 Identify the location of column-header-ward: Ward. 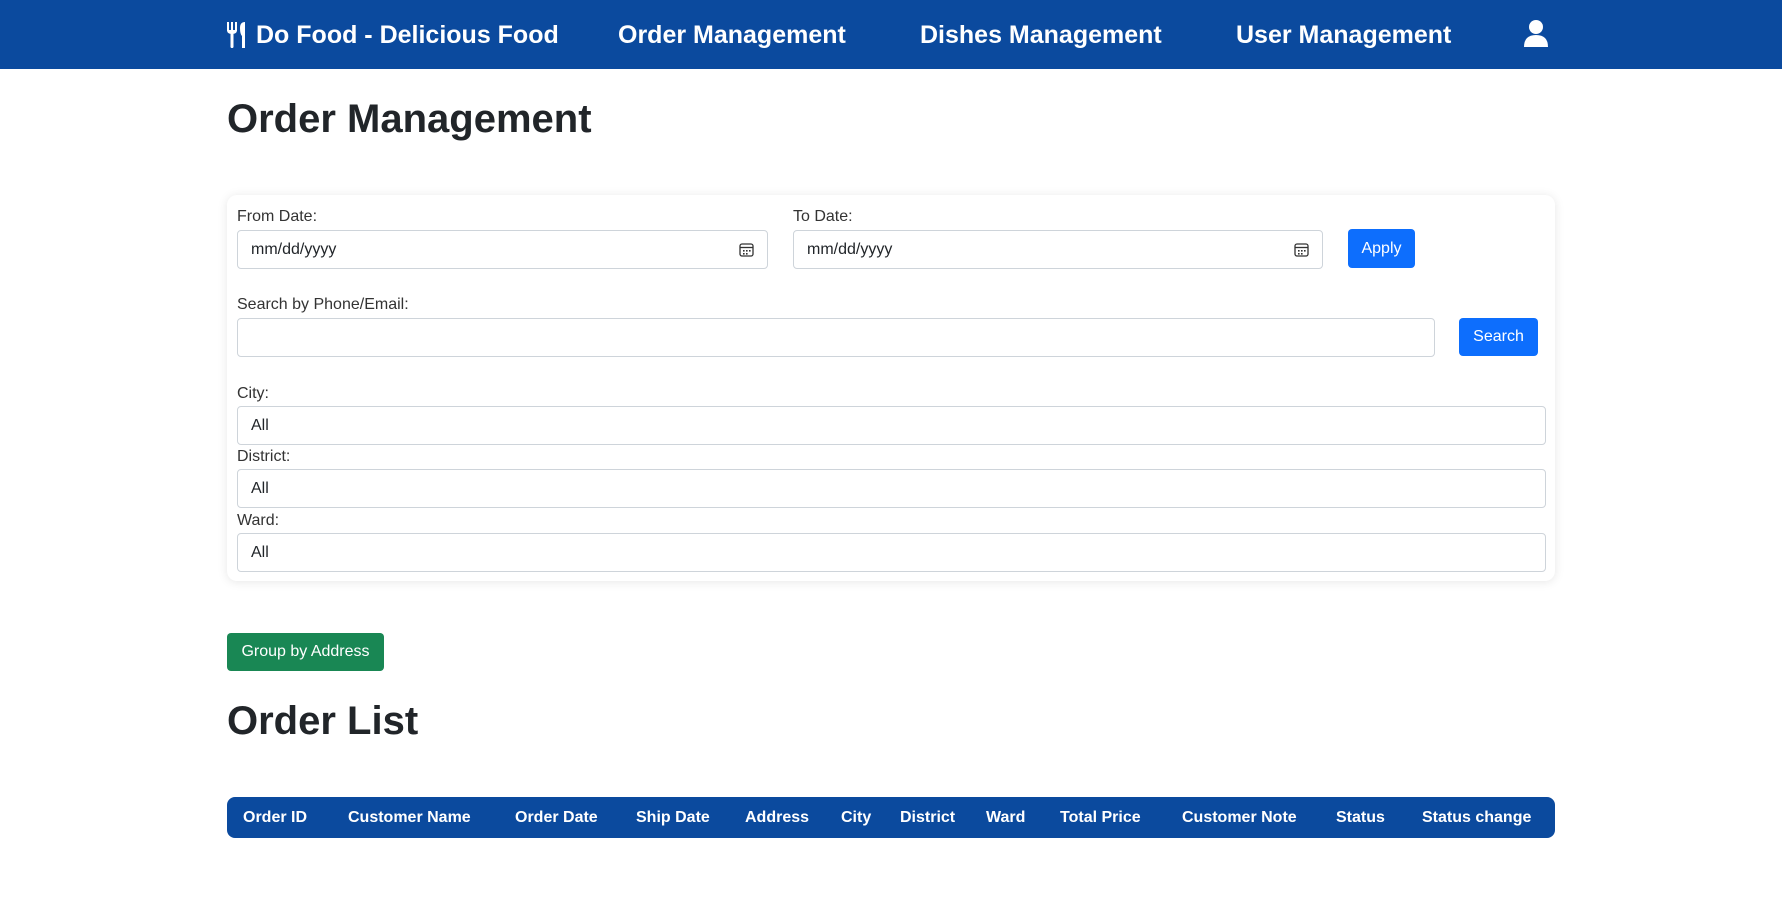
(1005, 818).